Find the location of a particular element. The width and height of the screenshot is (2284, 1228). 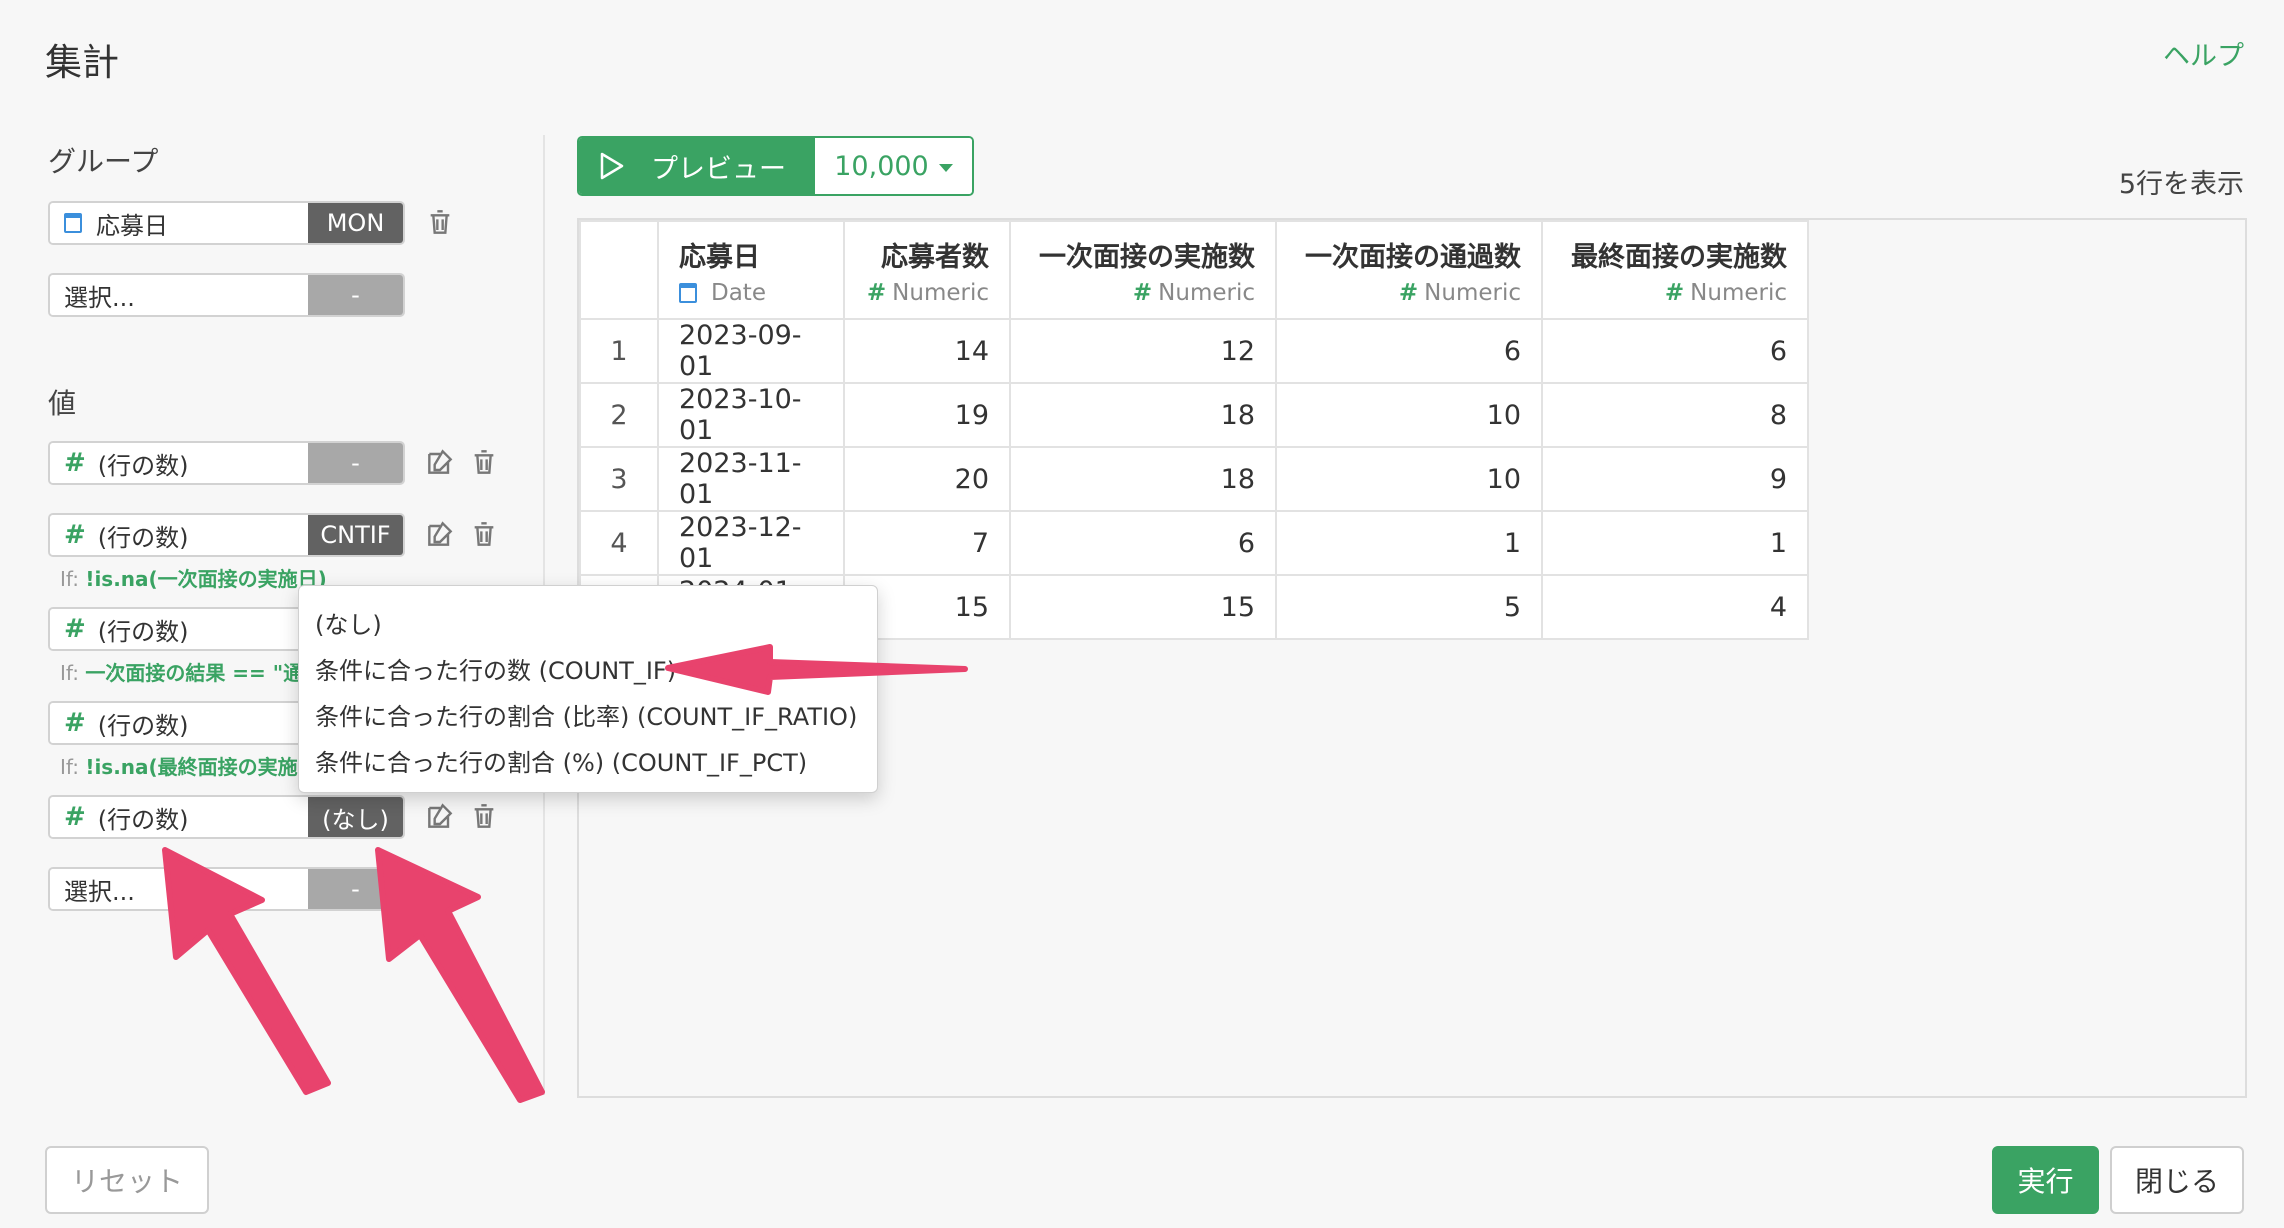

group-section-label: グループ is located at coordinates (103, 161).